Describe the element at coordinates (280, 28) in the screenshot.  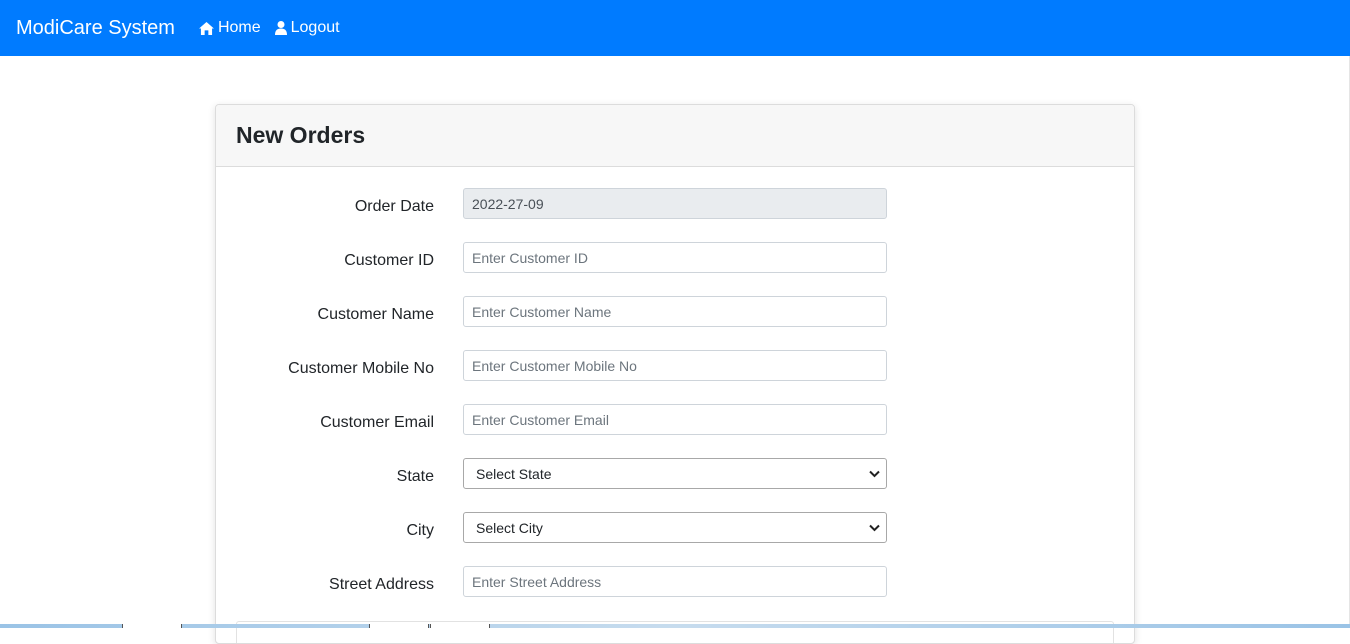
I see `user-icon` at that location.